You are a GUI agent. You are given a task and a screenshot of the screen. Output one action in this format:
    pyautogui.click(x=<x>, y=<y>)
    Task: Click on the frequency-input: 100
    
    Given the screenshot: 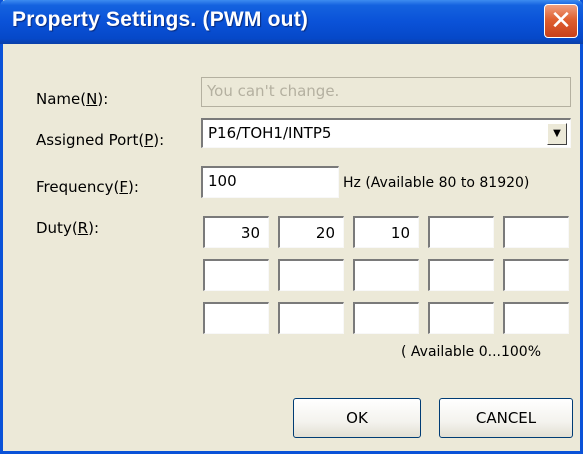 What is the action you would take?
    pyautogui.click(x=270, y=182)
    